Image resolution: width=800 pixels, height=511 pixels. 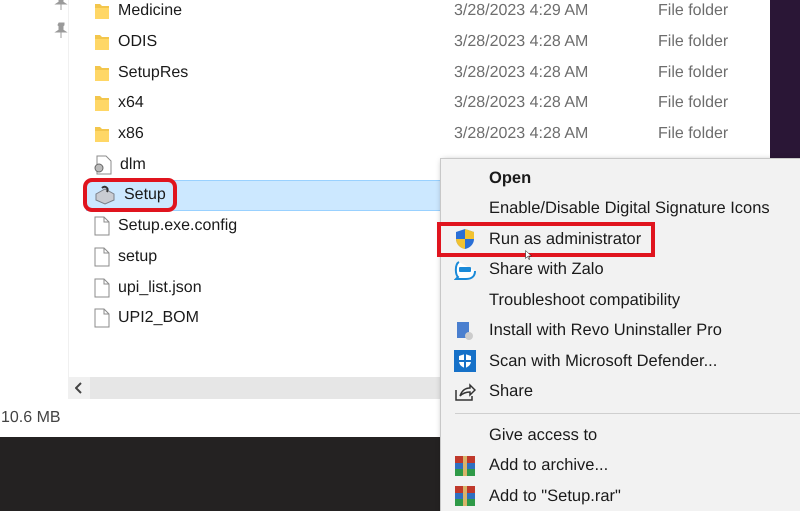 What do you see at coordinates (565, 239) in the screenshot?
I see `menu-item-label: Run as administrator` at bounding box center [565, 239].